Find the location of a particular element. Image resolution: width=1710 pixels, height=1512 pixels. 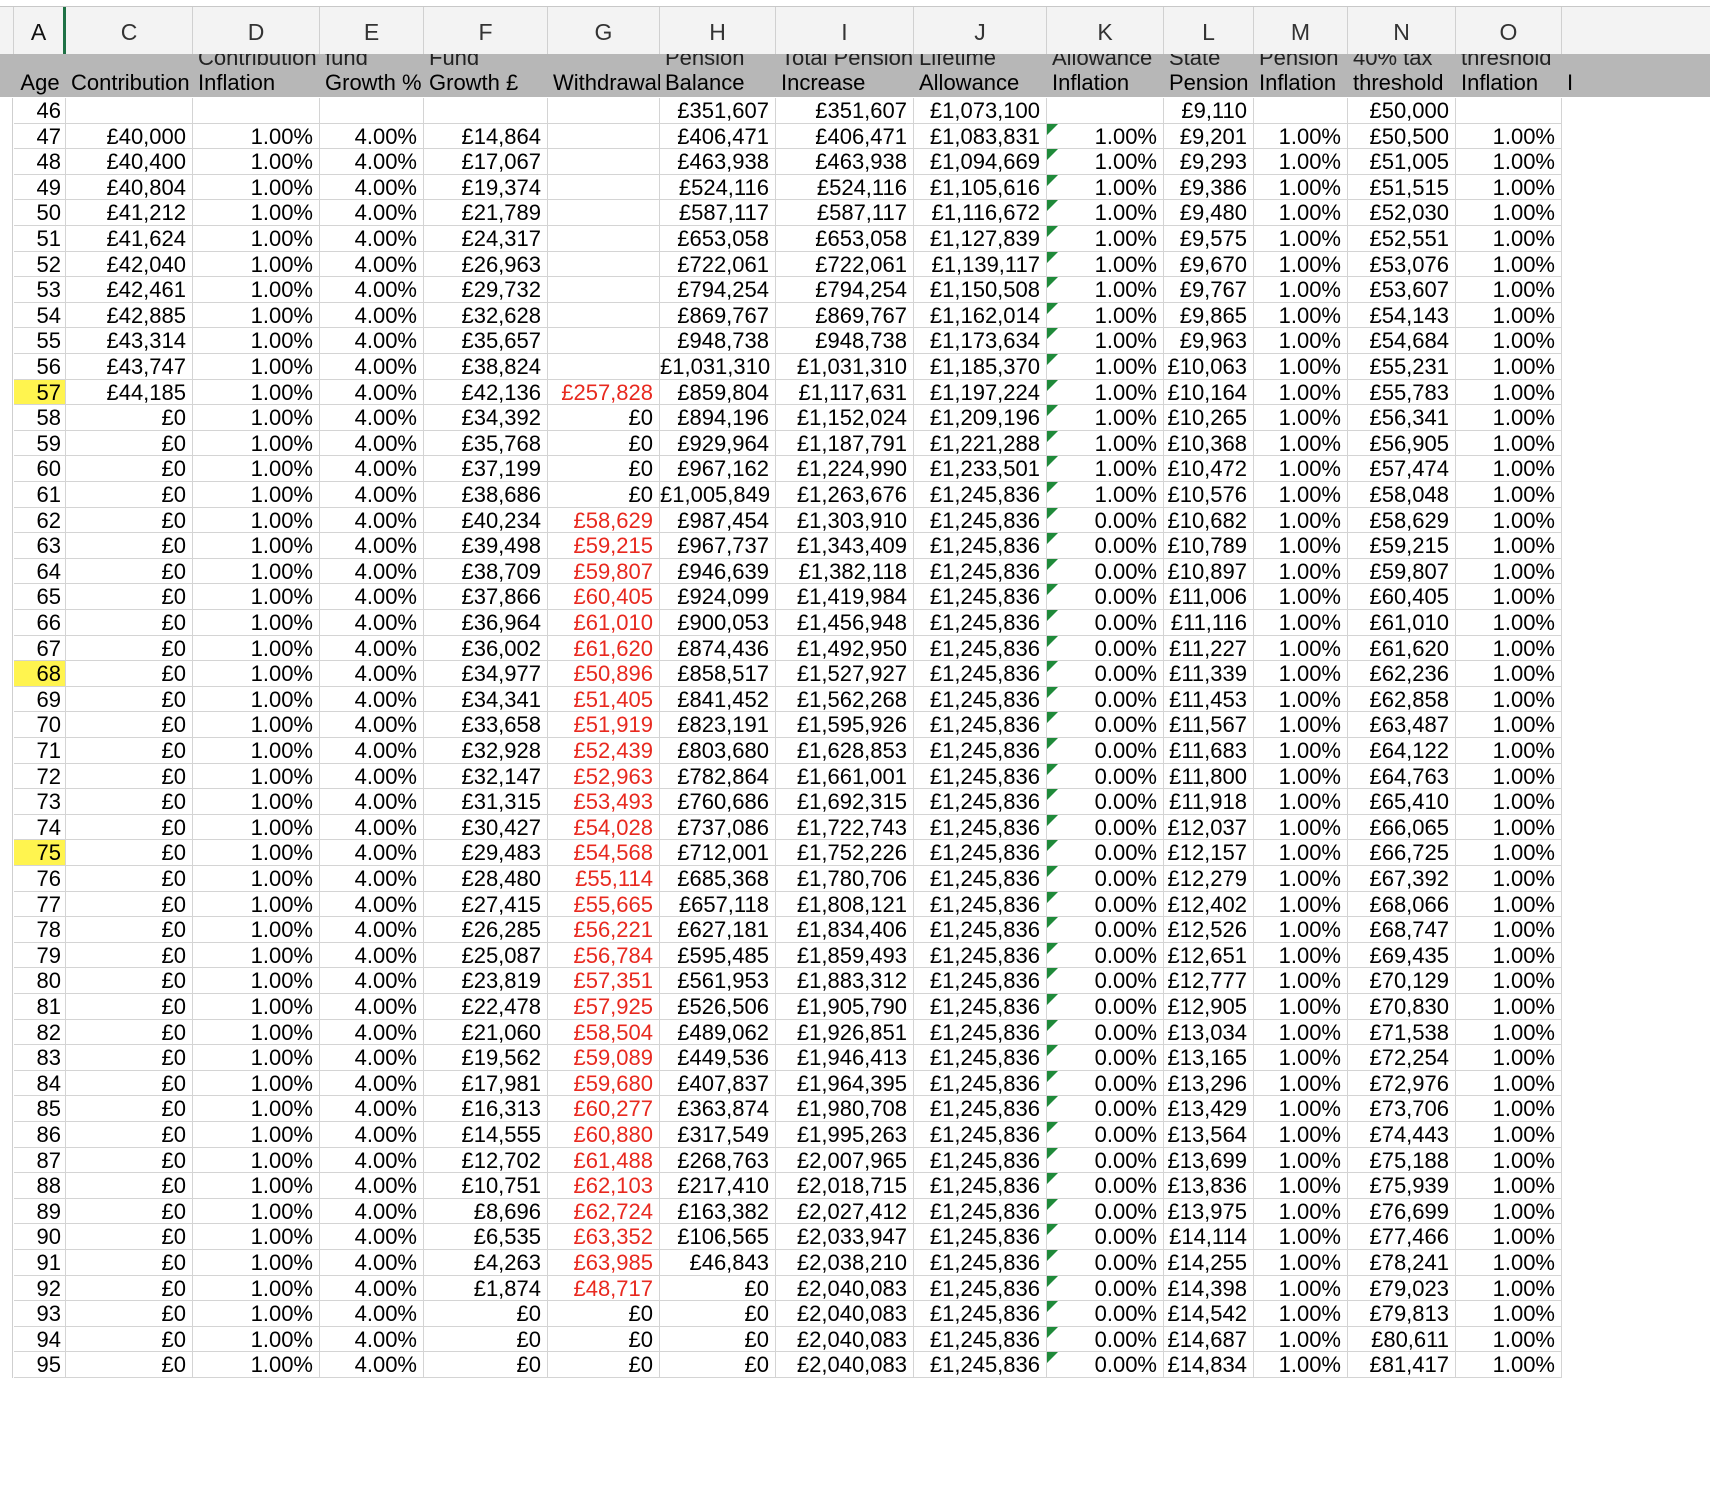

cell-c: £42,040 is located at coordinates (129, 264).